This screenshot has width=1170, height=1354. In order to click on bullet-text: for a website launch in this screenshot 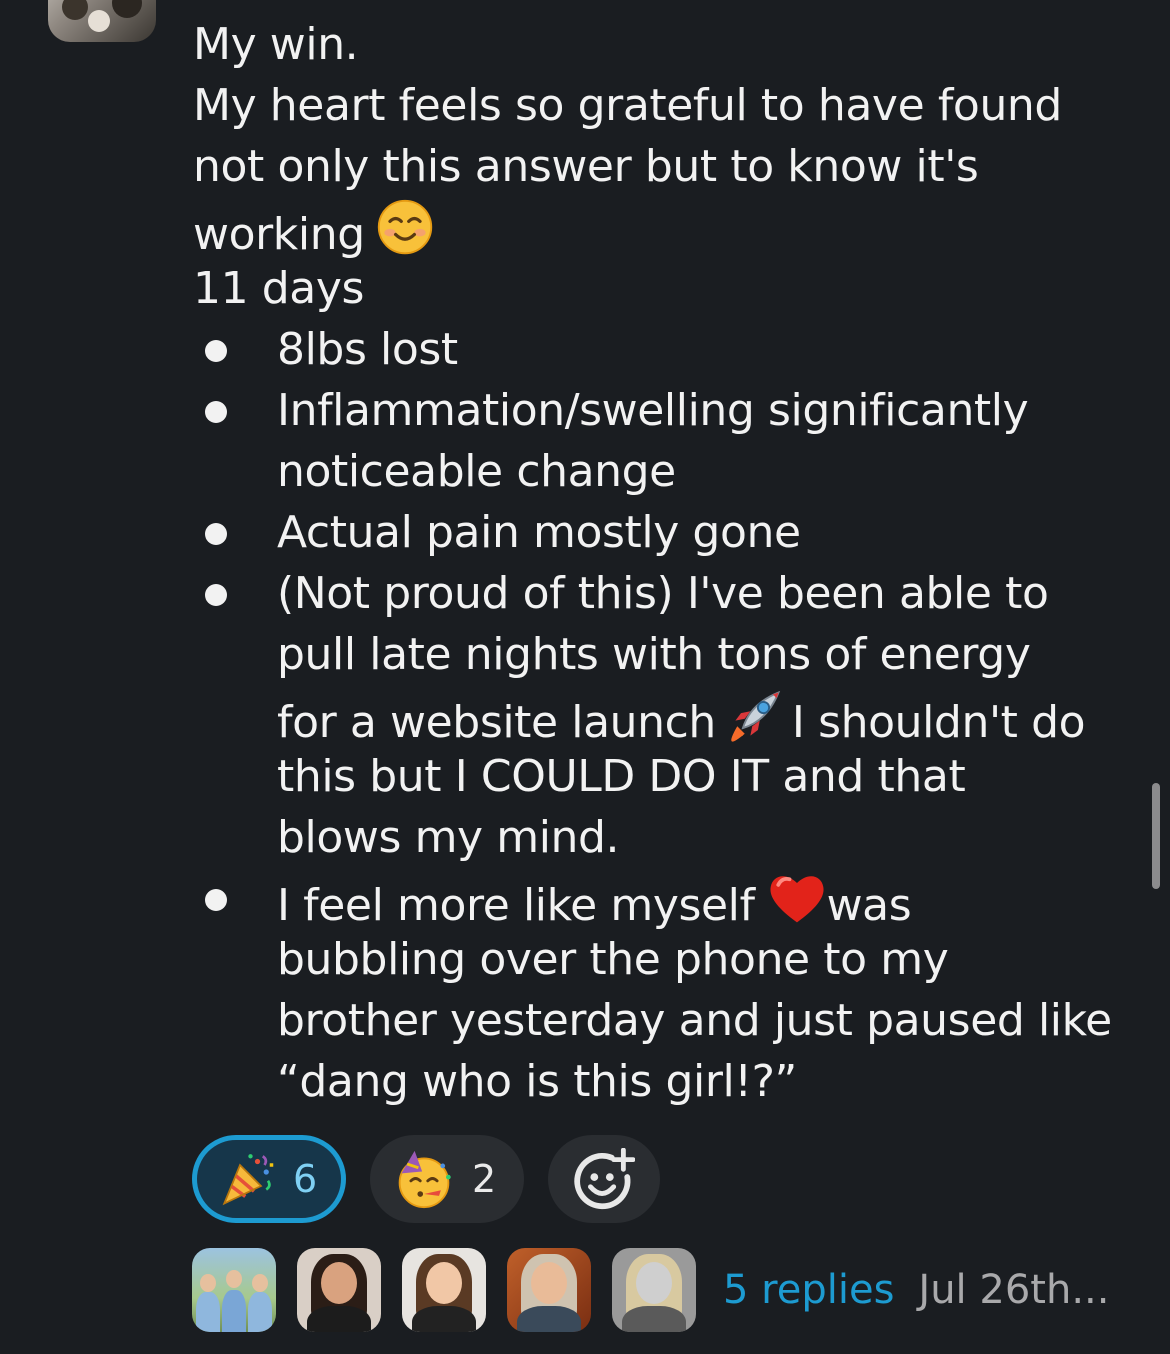, I will do `click(496, 722)`.